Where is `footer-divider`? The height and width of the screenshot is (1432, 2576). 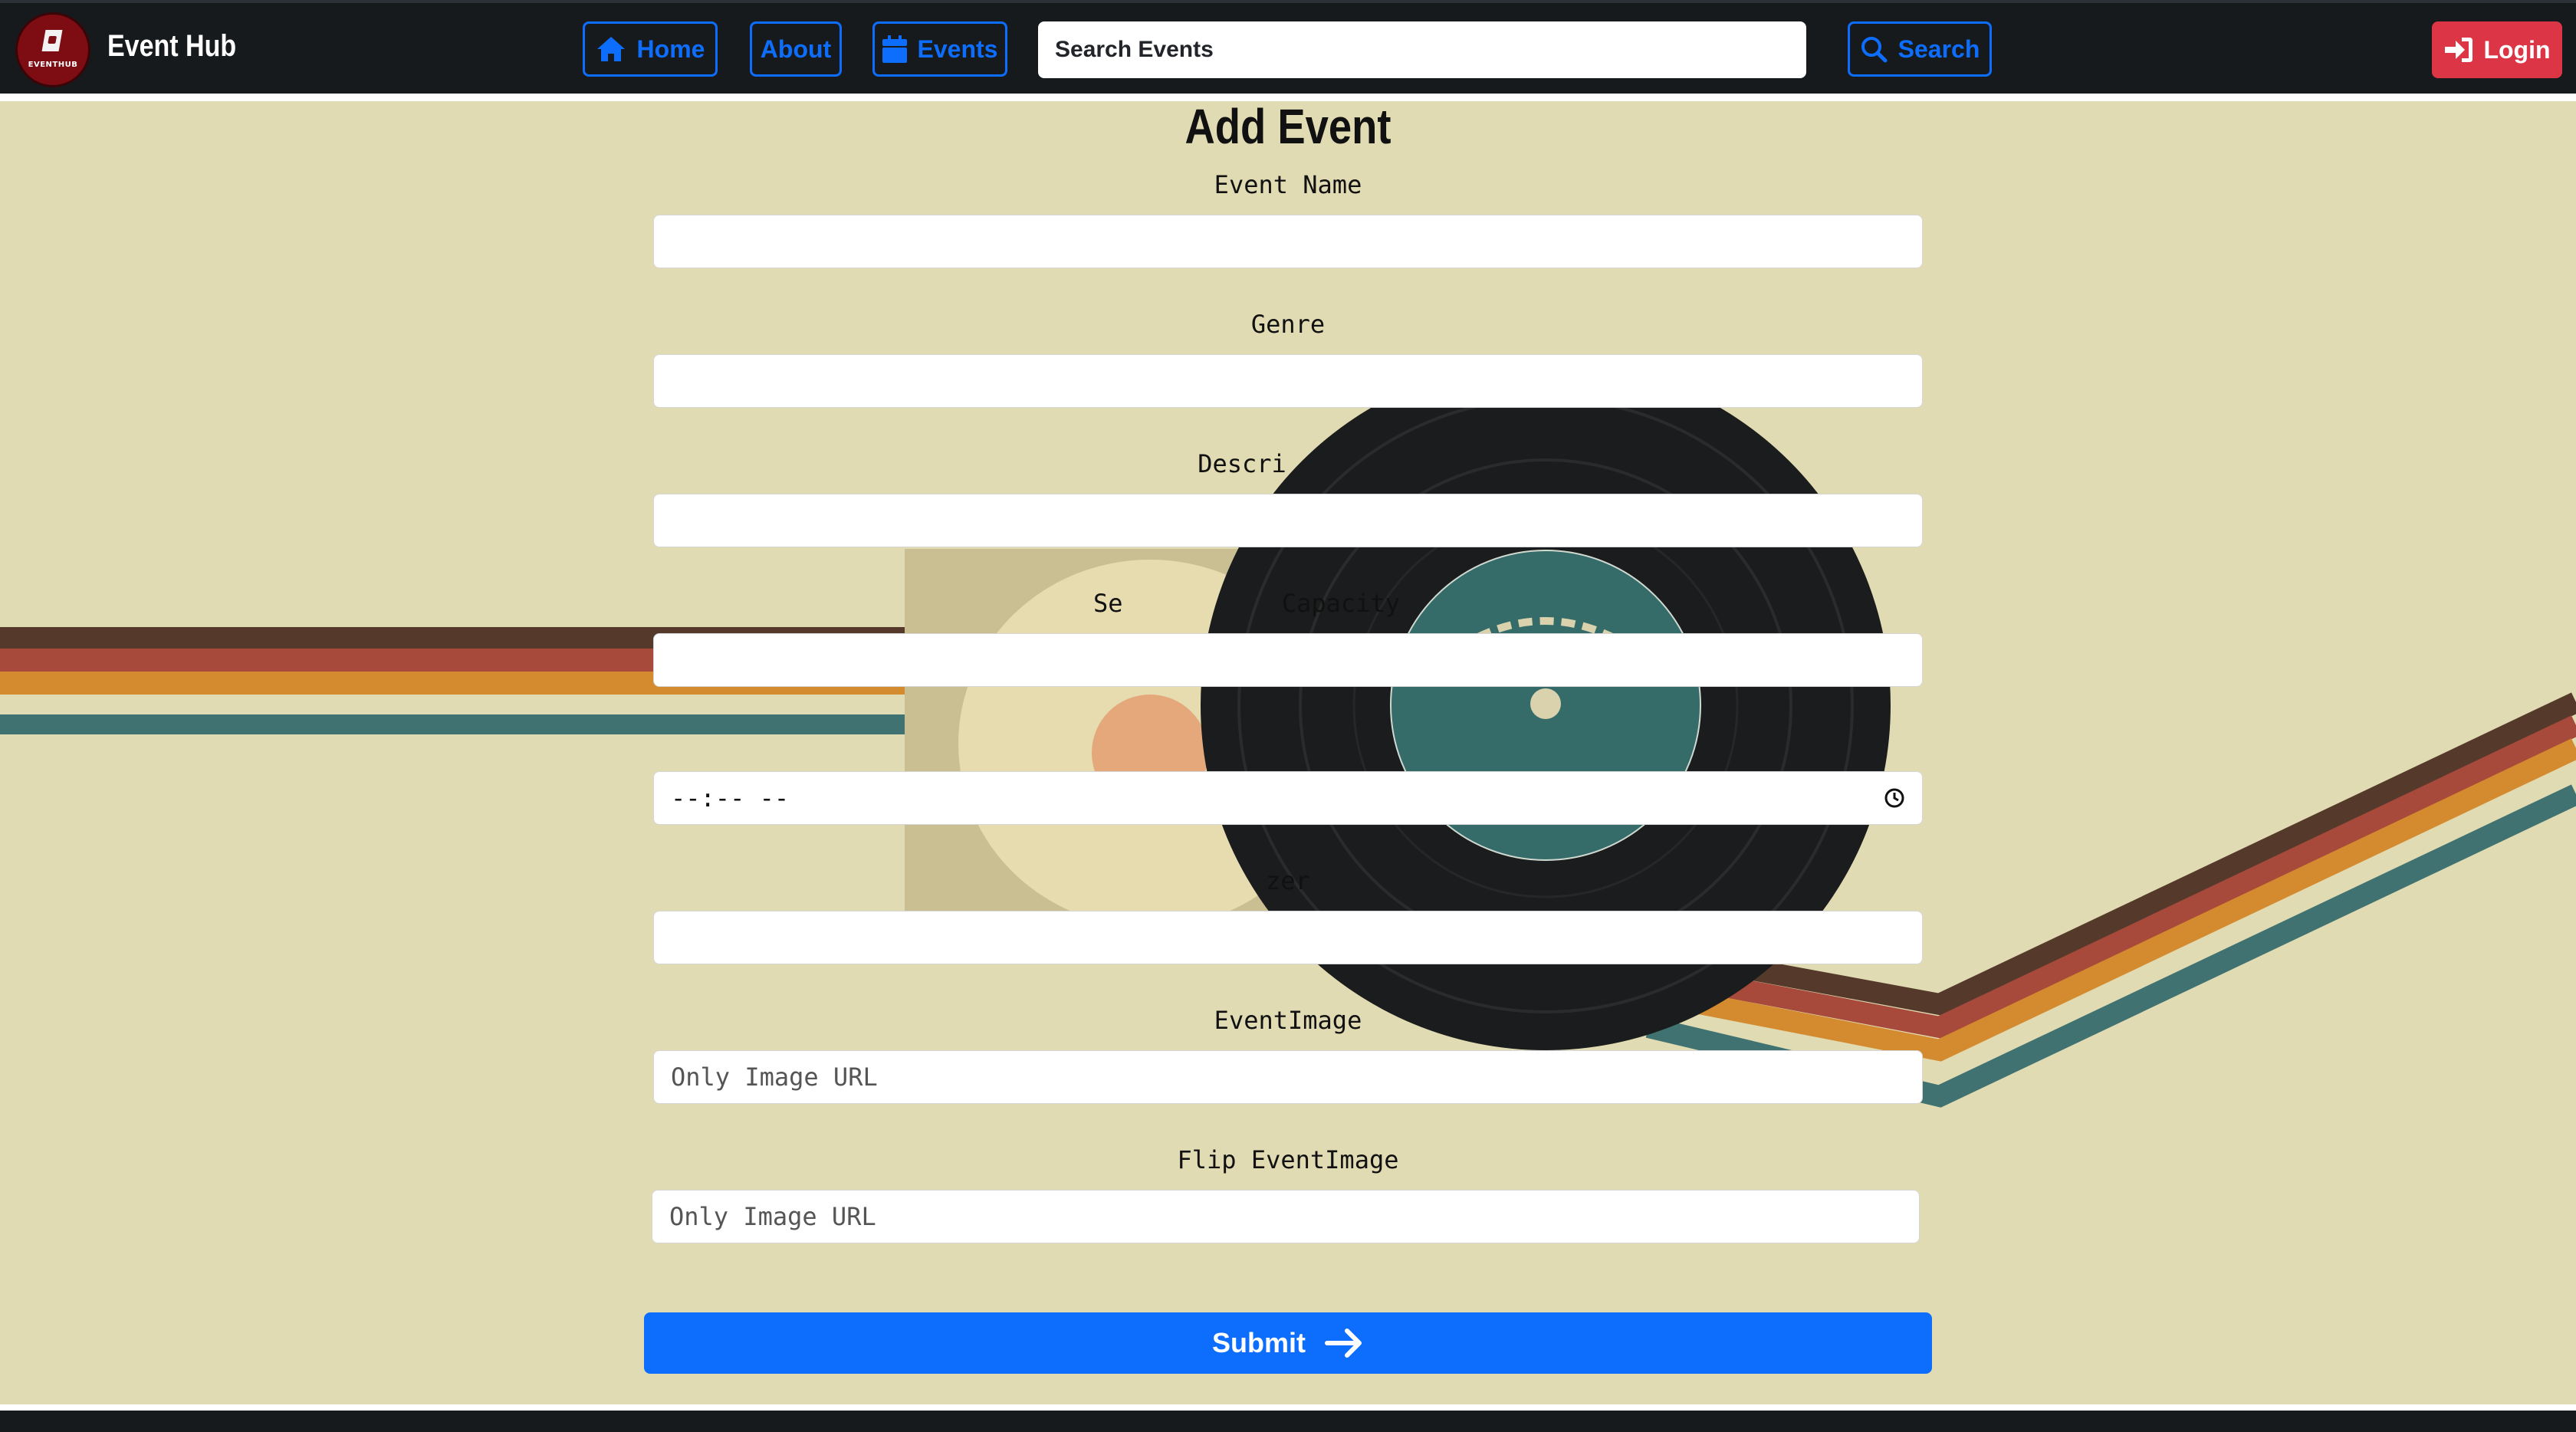 footer-divider is located at coordinates (1288, 1407).